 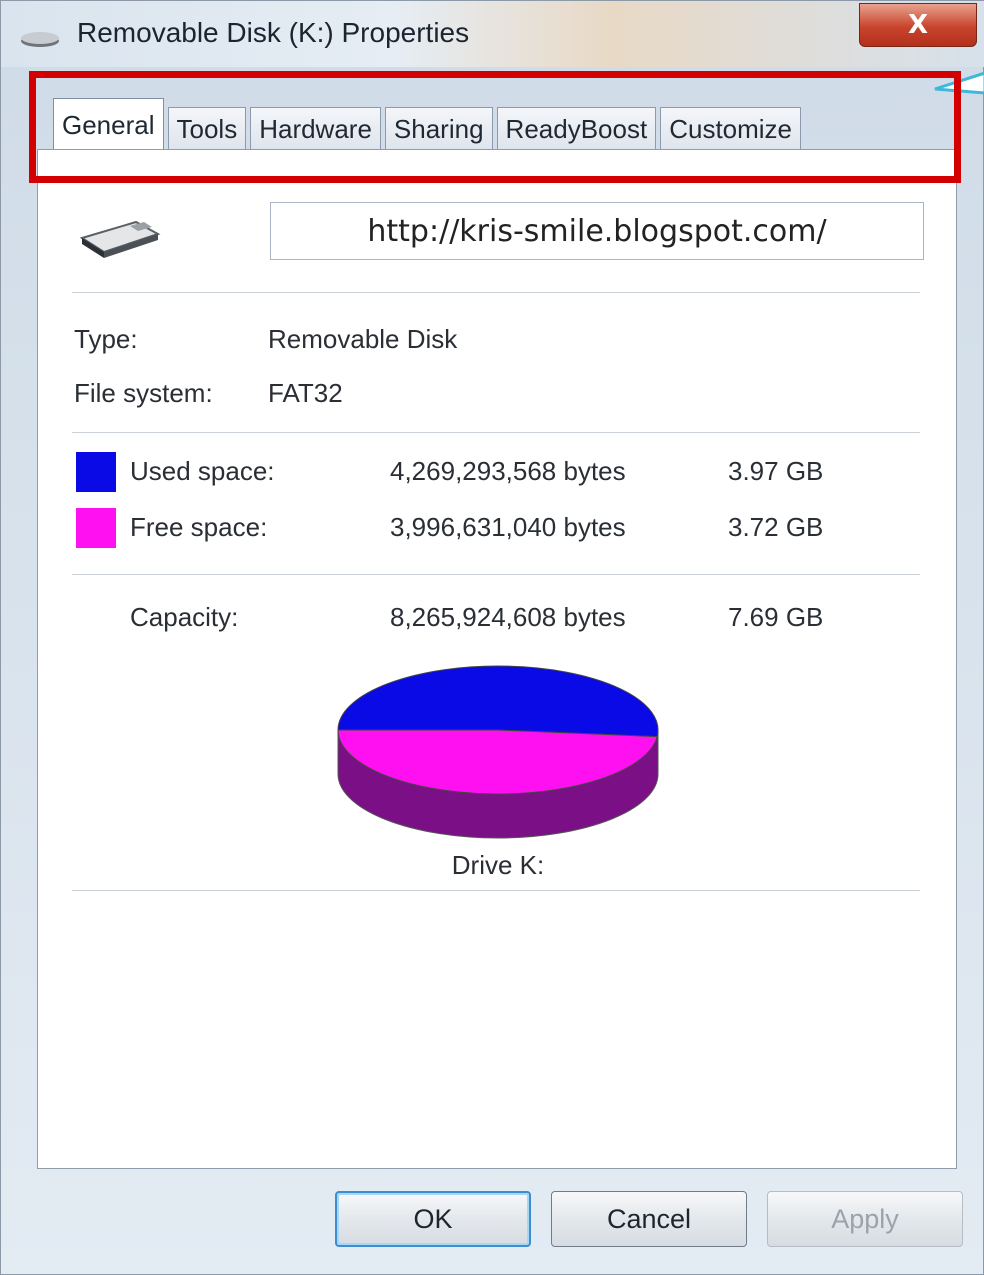 I want to click on drive-label: Drive K:, so click(x=498, y=865).